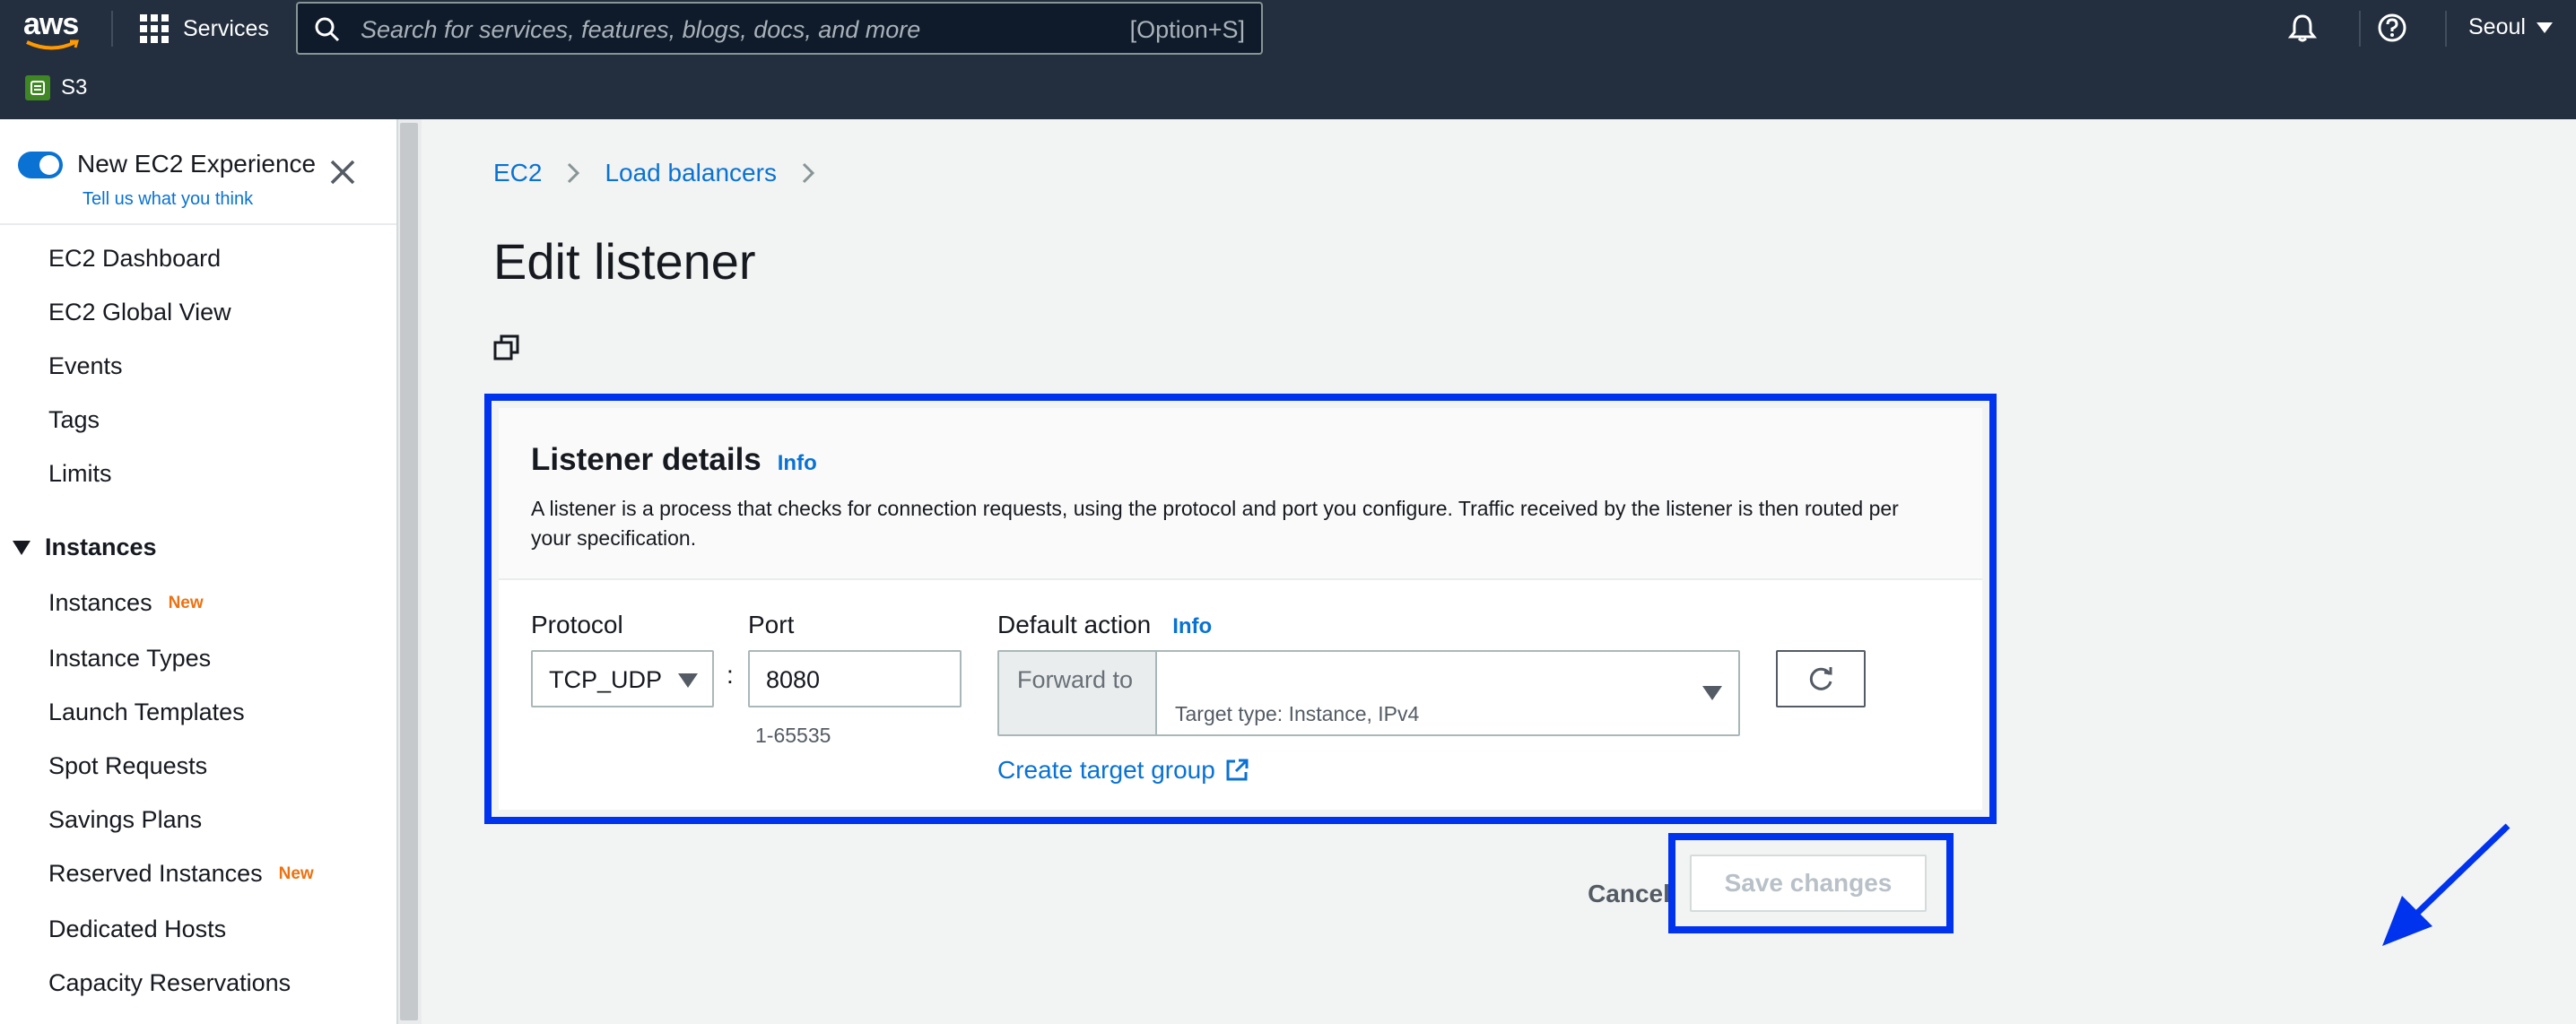  I want to click on sidebar-section-instances: Instances, so click(85, 547).